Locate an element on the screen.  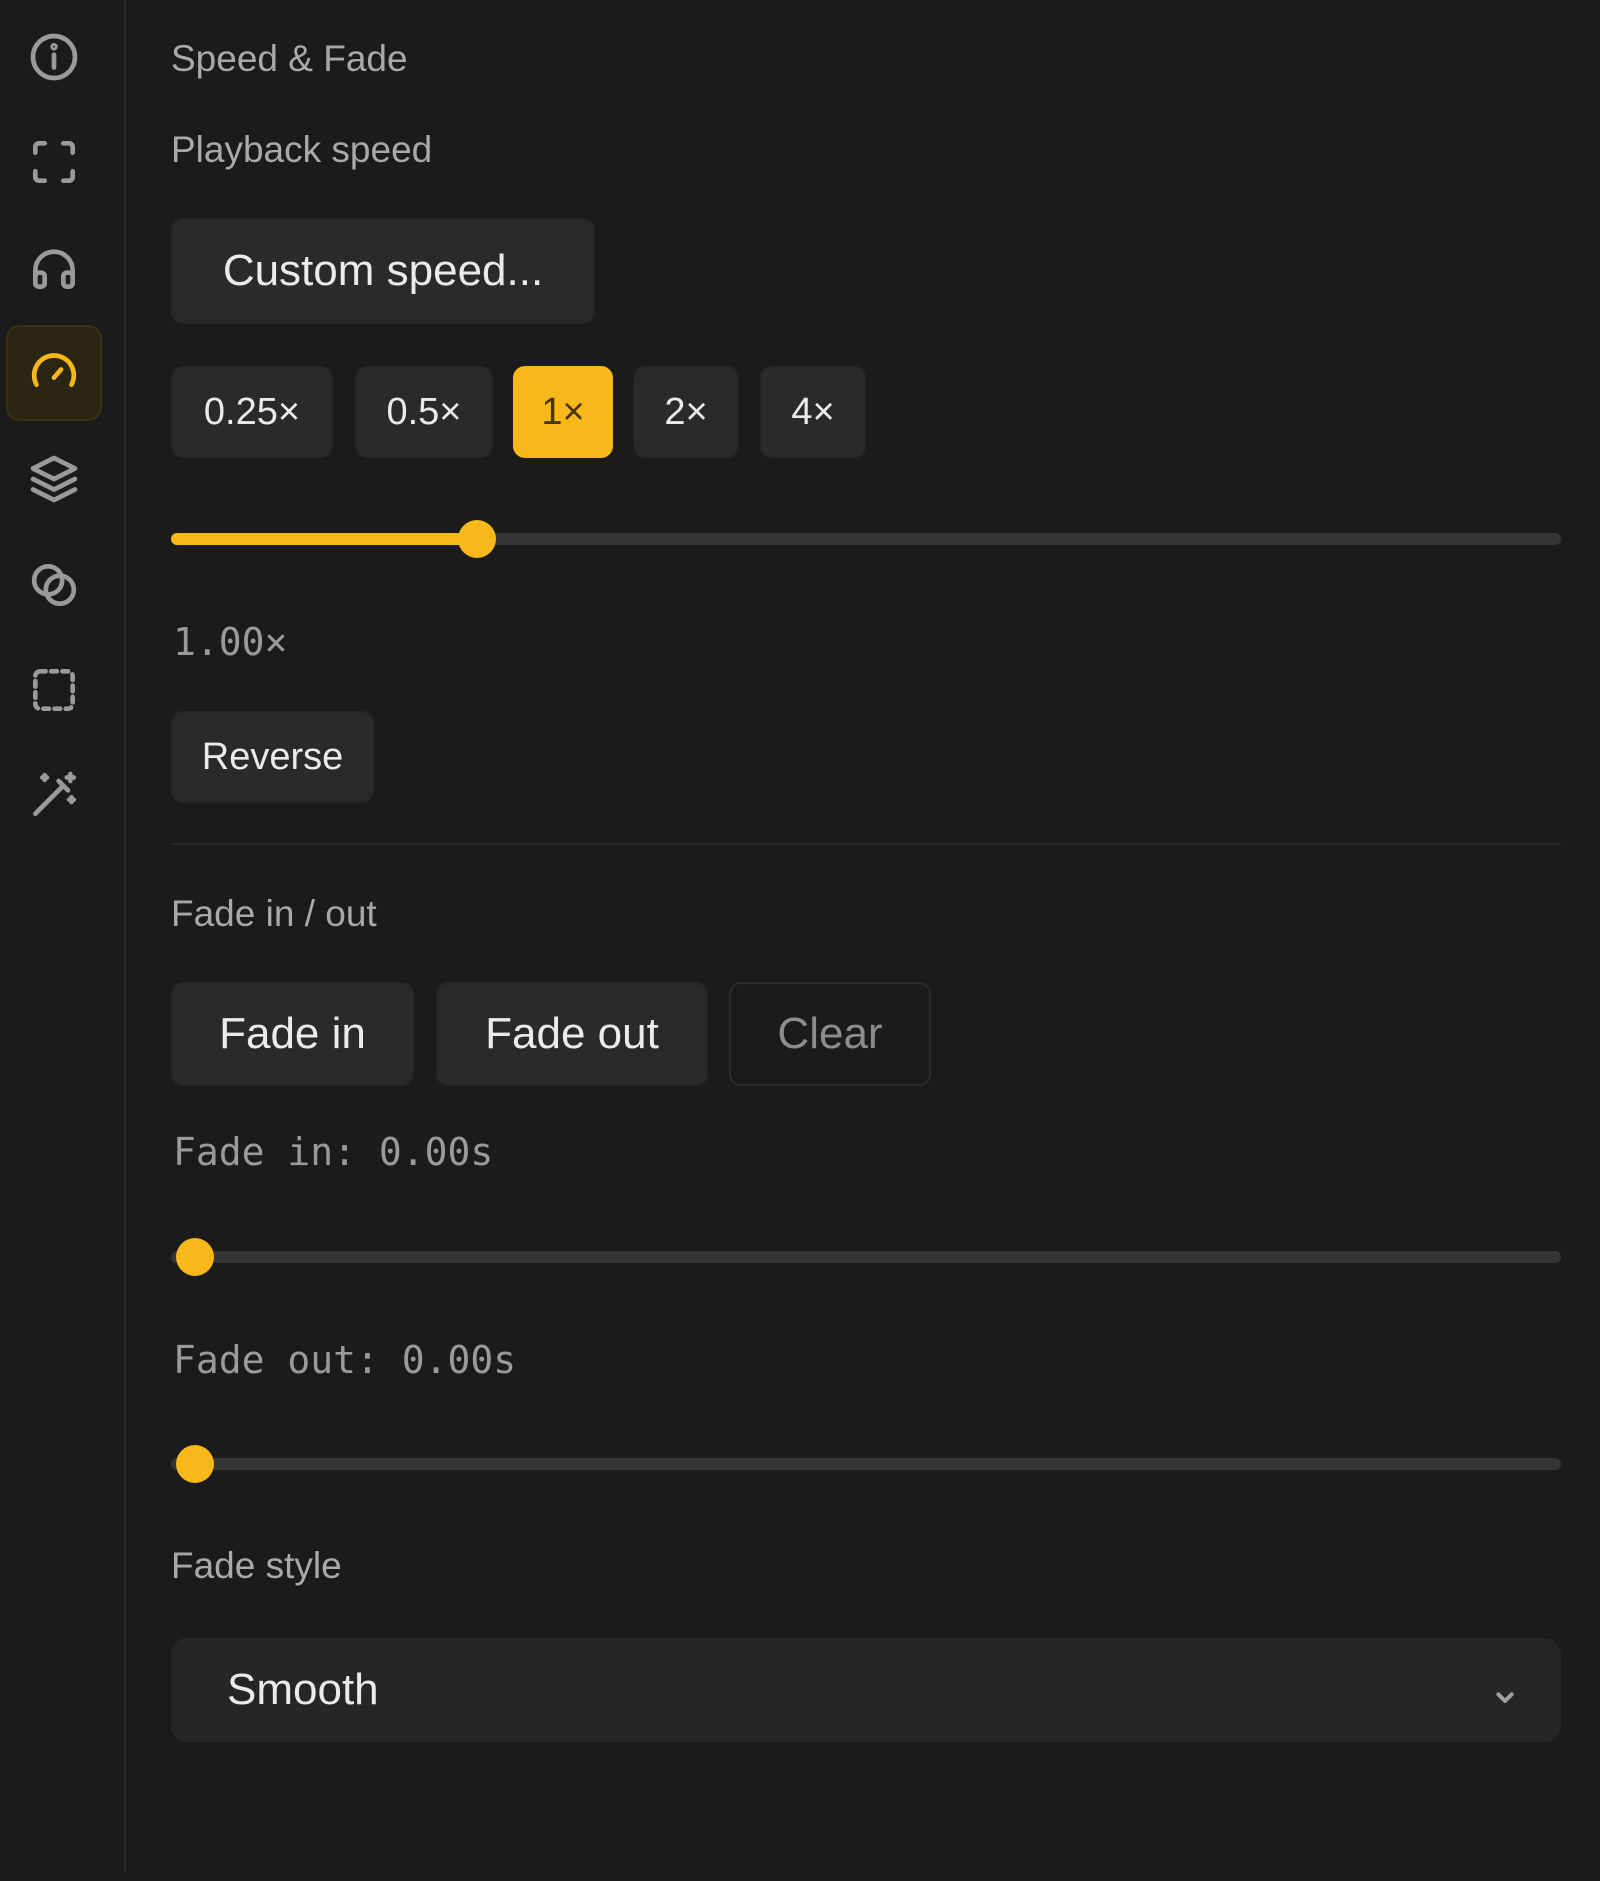
sidebar-item-effects is located at coordinates (54, 795).